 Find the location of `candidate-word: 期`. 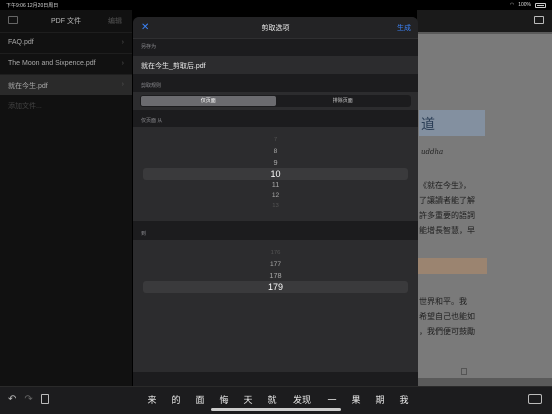

candidate-word: 期 is located at coordinates (380, 399).